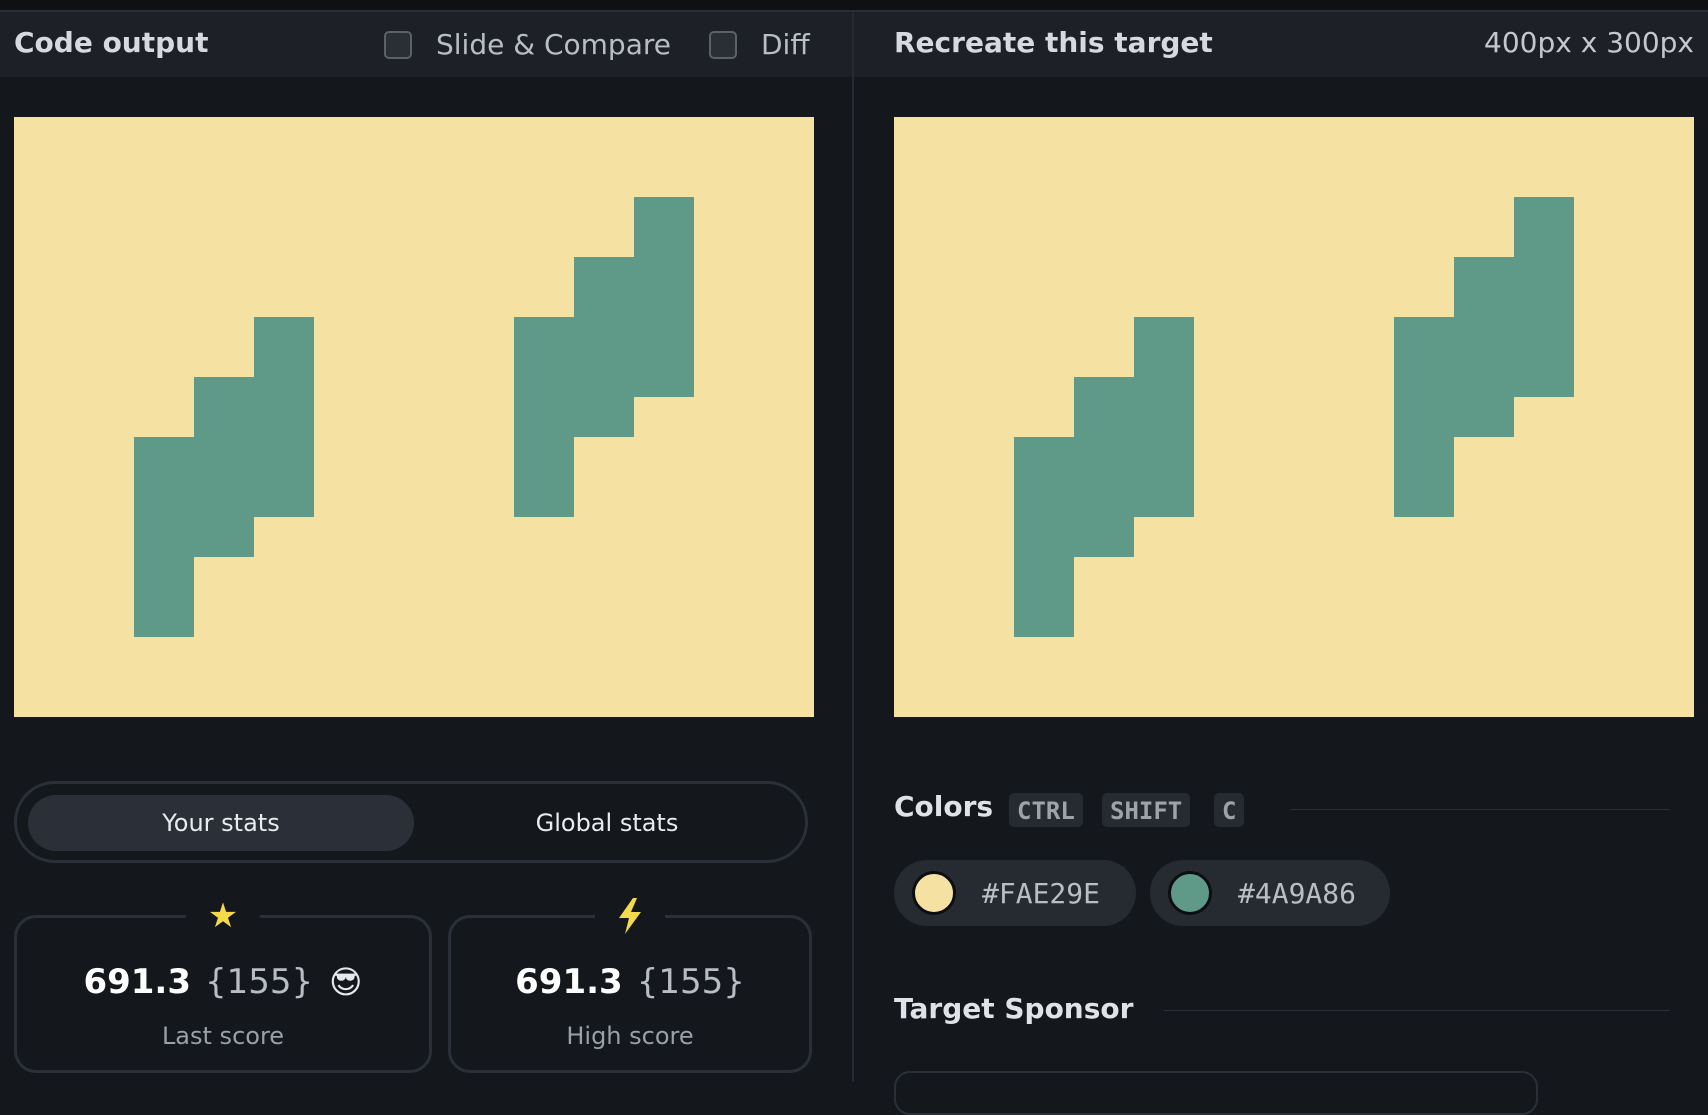 The width and height of the screenshot is (1708, 1115). Describe the element at coordinates (544, 417) in the screenshot. I see `output-shape-right-base` at that location.